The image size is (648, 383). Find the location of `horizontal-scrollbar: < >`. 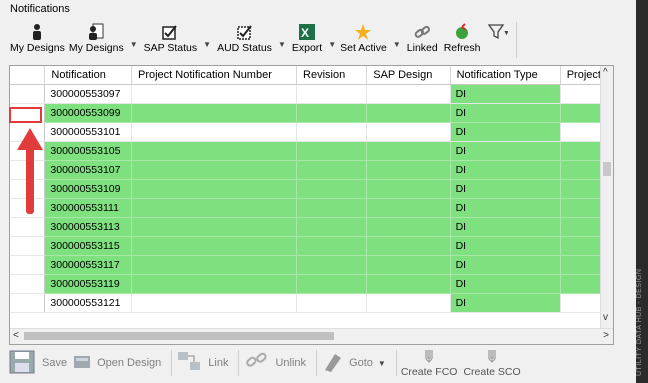

horizontal-scrollbar: < > is located at coordinates (311, 336).